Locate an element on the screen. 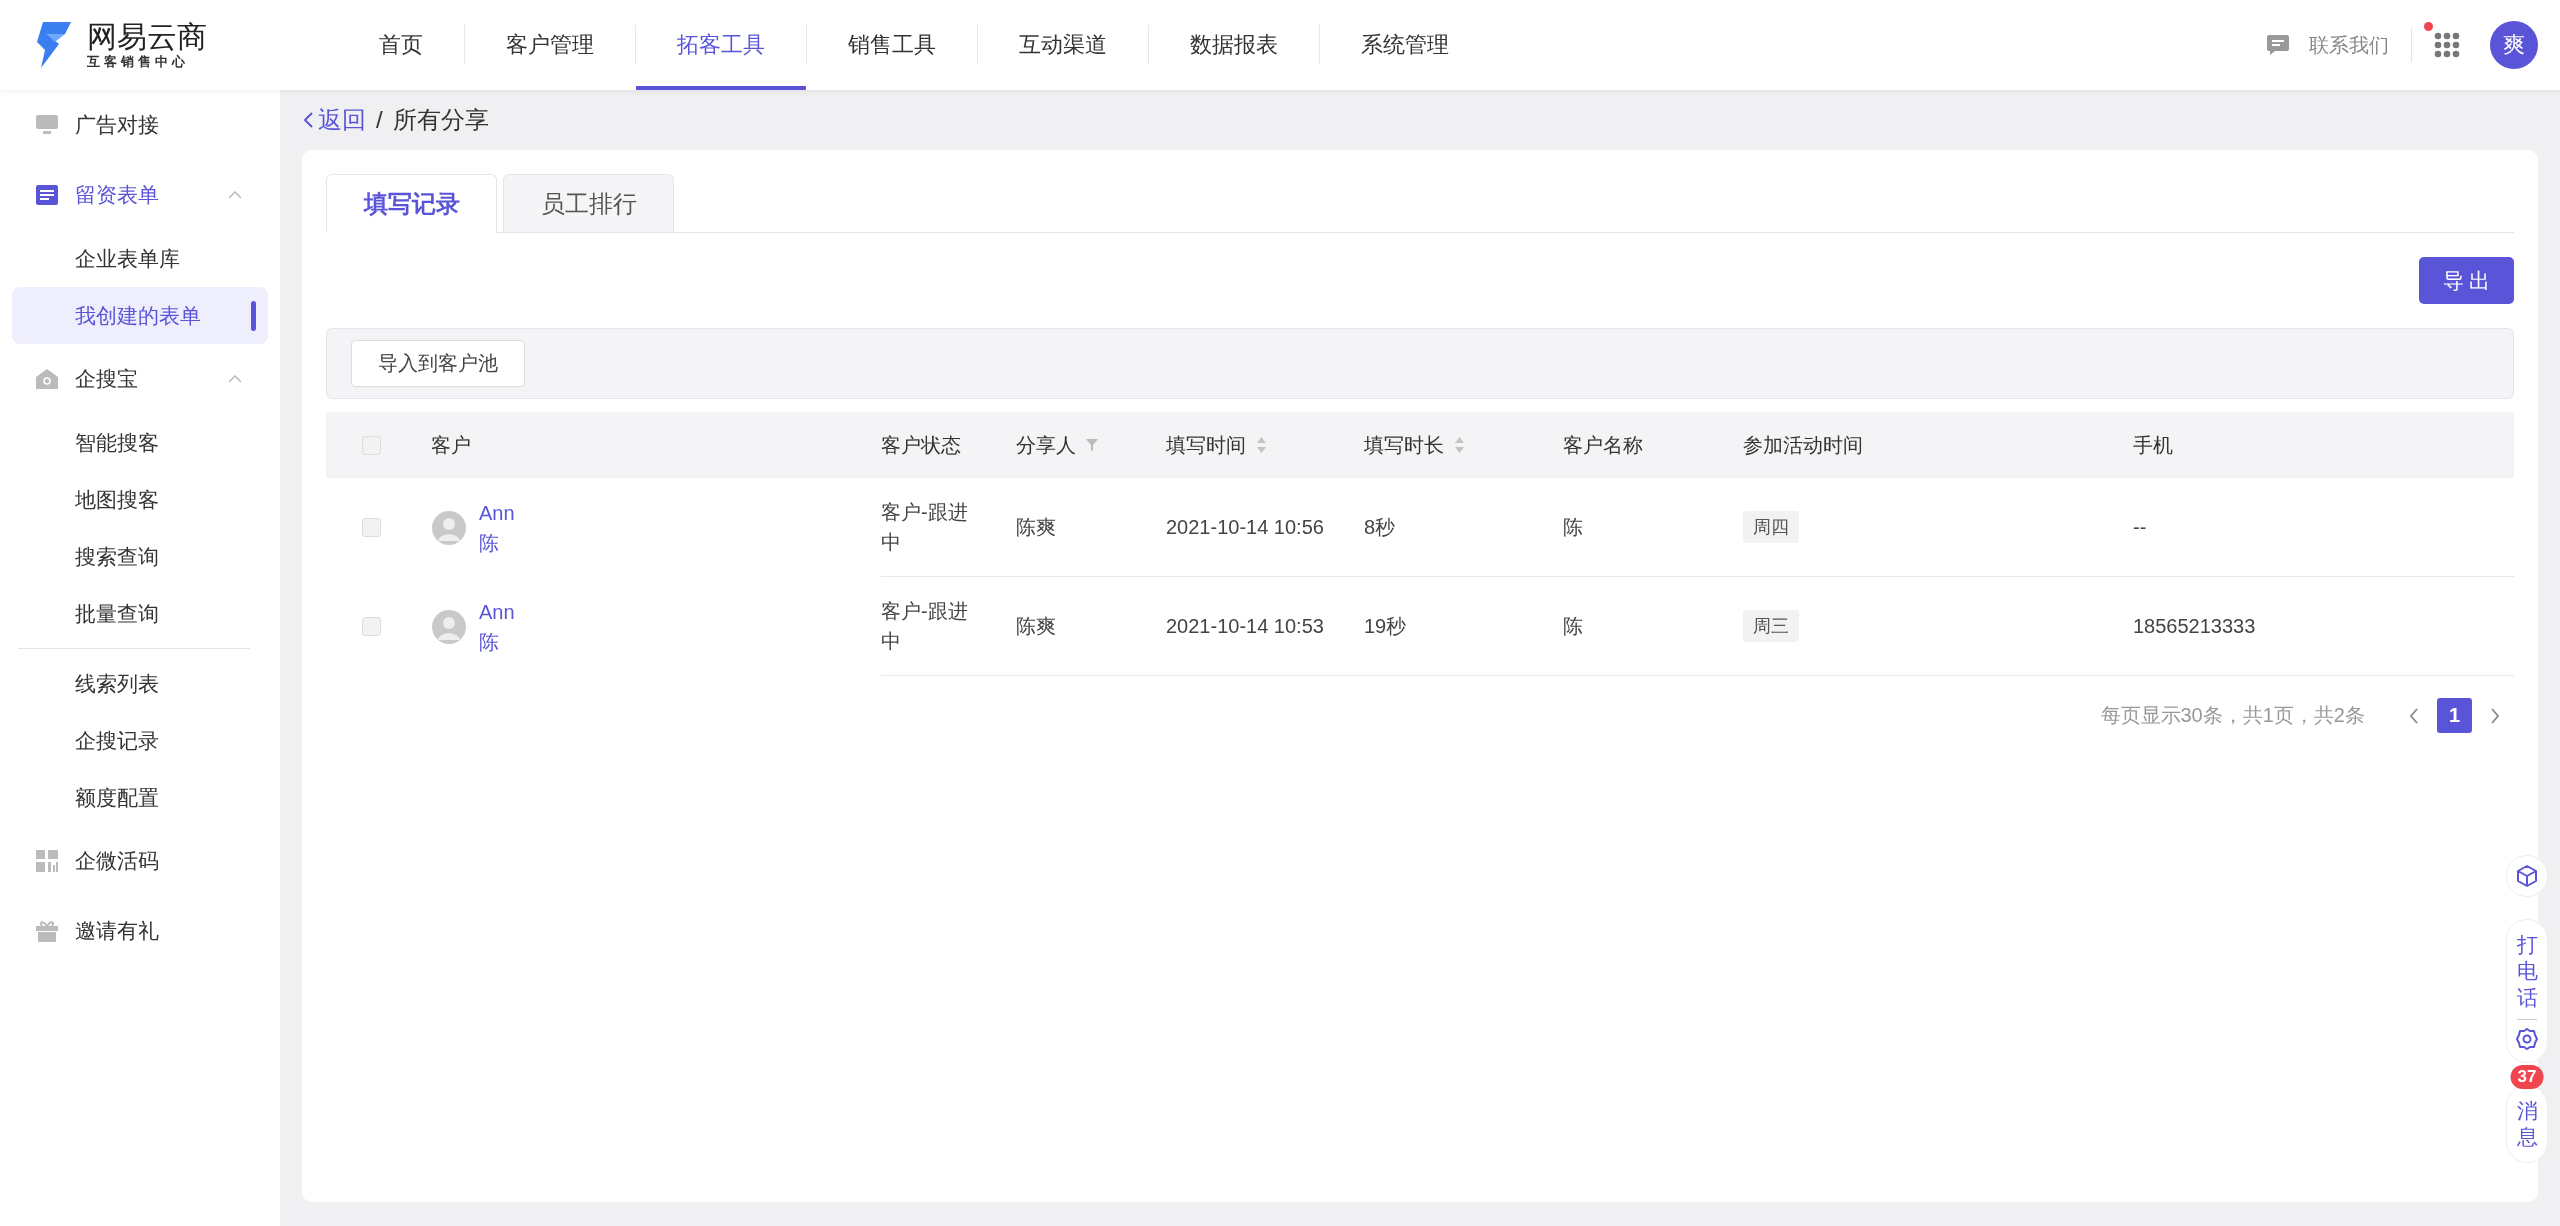 This screenshot has width=2560, height=1226. column-header: 填写时间 is located at coordinates (1206, 445).